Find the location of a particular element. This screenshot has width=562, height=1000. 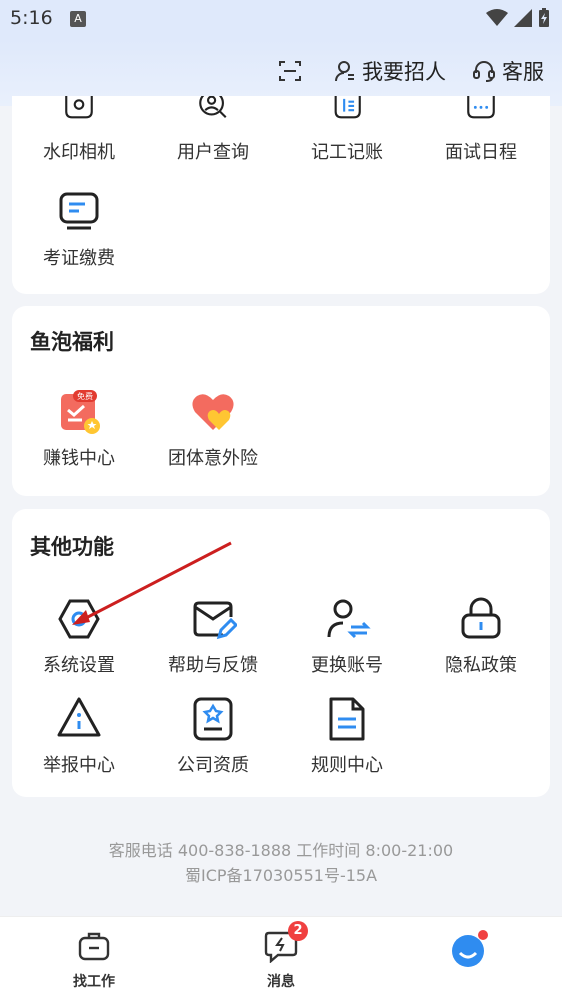

scan-icon is located at coordinates (290, 71).